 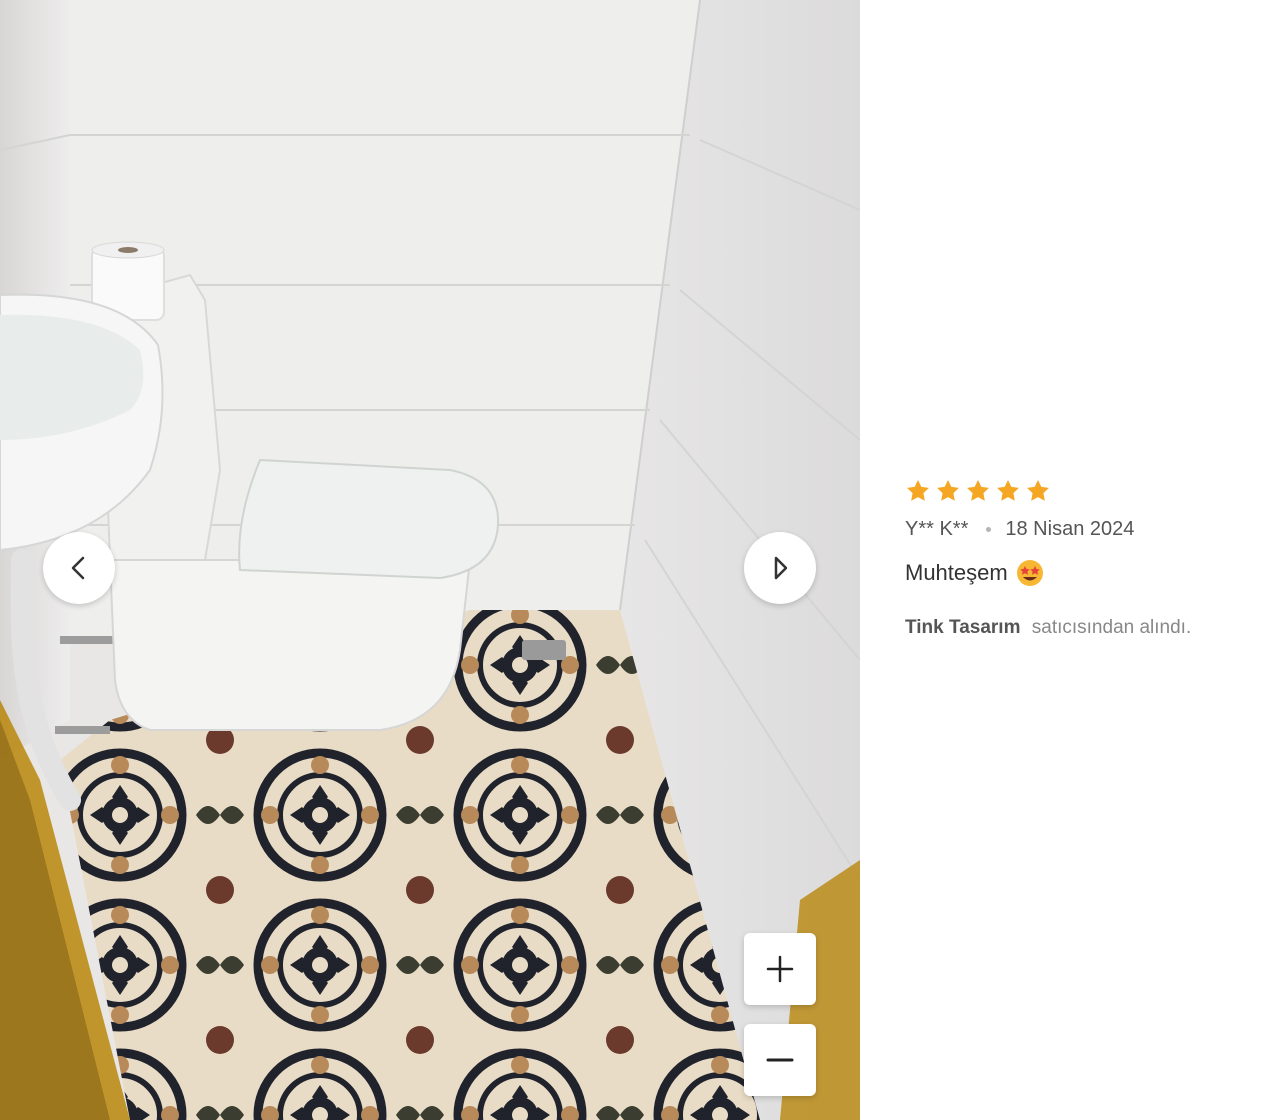 I want to click on zoom-in-button, so click(x=780, y=969).